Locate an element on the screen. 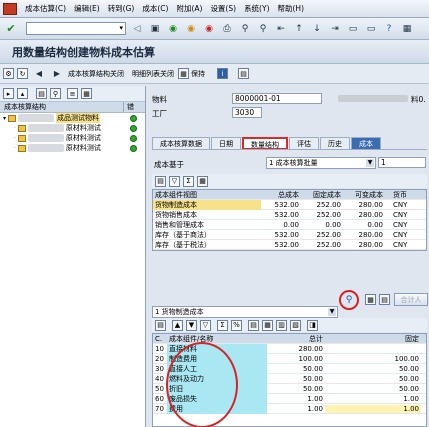 The width and height of the screenshot is (429, 427). help-icon: ? is located at coordinates (389, 29).